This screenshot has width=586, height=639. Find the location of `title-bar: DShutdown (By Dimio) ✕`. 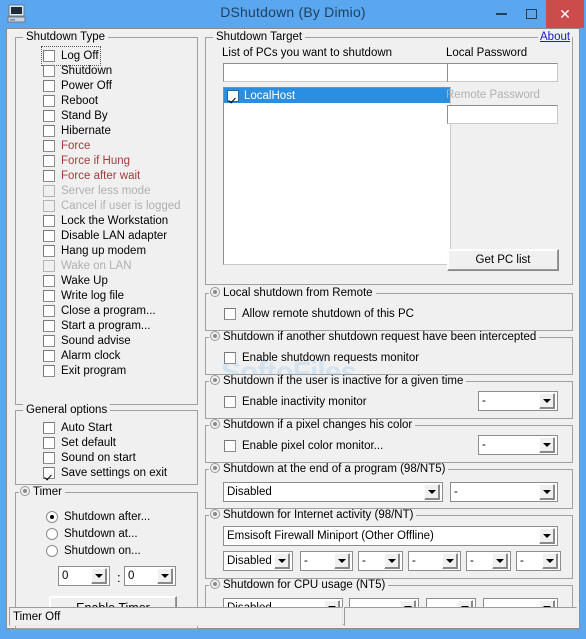

title-bar: DShutdown (By Dimio) ✕ is located at coordinates (293, 14).